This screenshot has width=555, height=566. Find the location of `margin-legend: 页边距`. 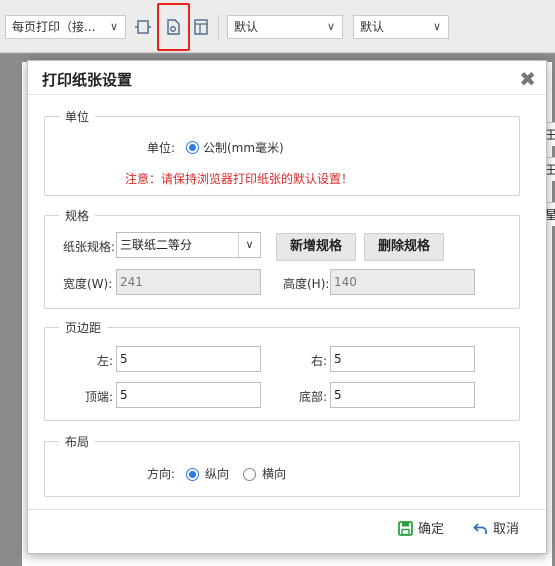

margin-legend: 页边距 is located at coordinates (83, 327).